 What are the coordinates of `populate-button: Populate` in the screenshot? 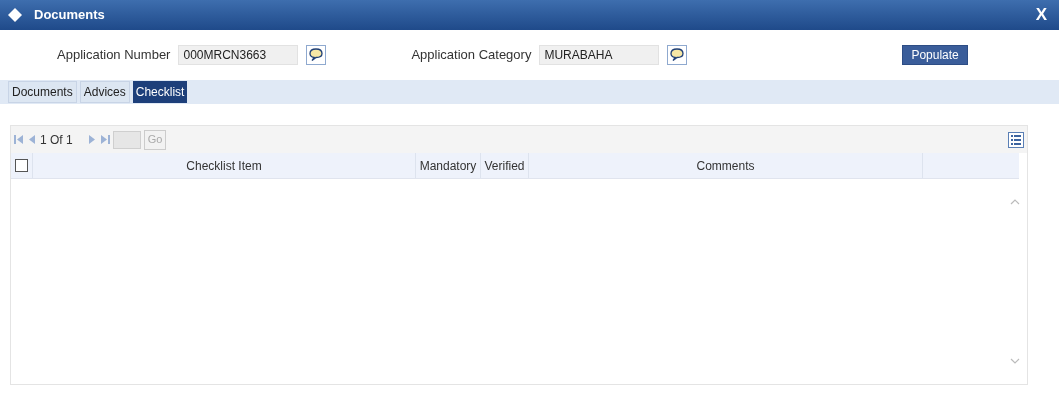 It's located at (935, 55).